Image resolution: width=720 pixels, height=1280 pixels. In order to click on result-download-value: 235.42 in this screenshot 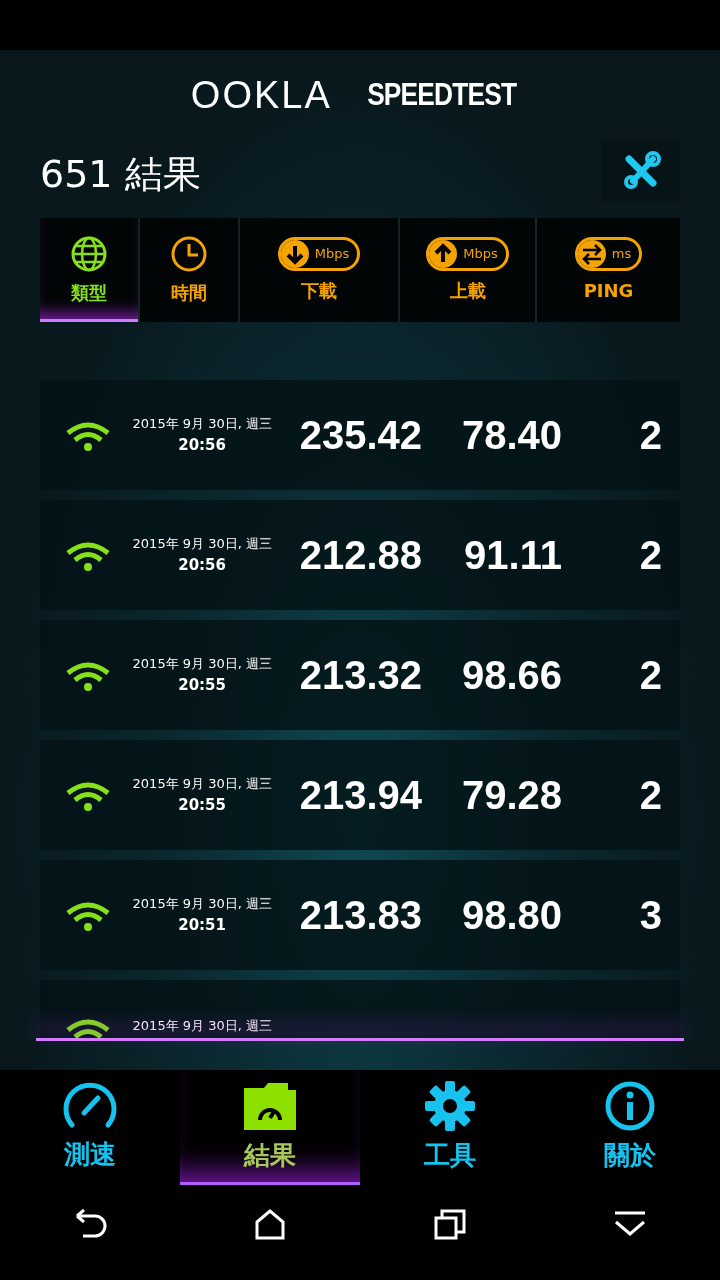, I will do `click(360, 435)`.